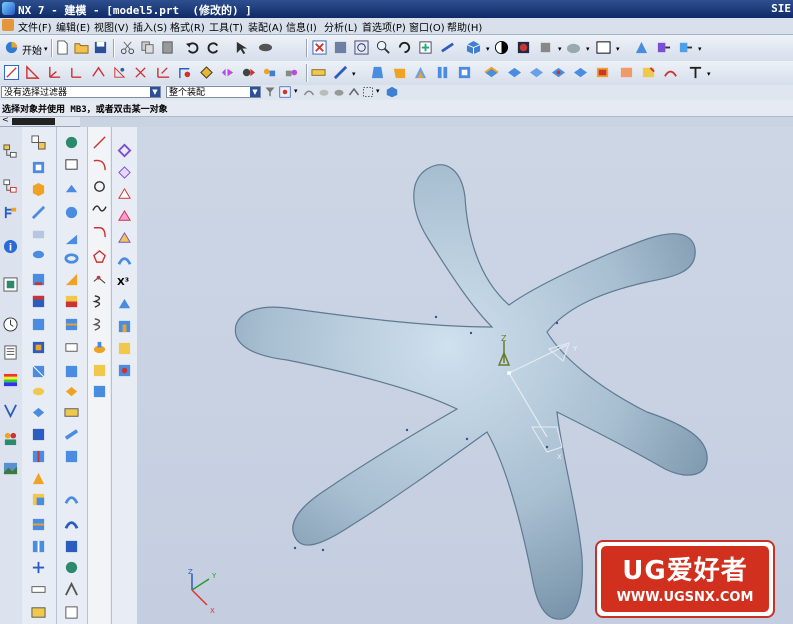  I want to click on pattern-icon, so click(464, 72).